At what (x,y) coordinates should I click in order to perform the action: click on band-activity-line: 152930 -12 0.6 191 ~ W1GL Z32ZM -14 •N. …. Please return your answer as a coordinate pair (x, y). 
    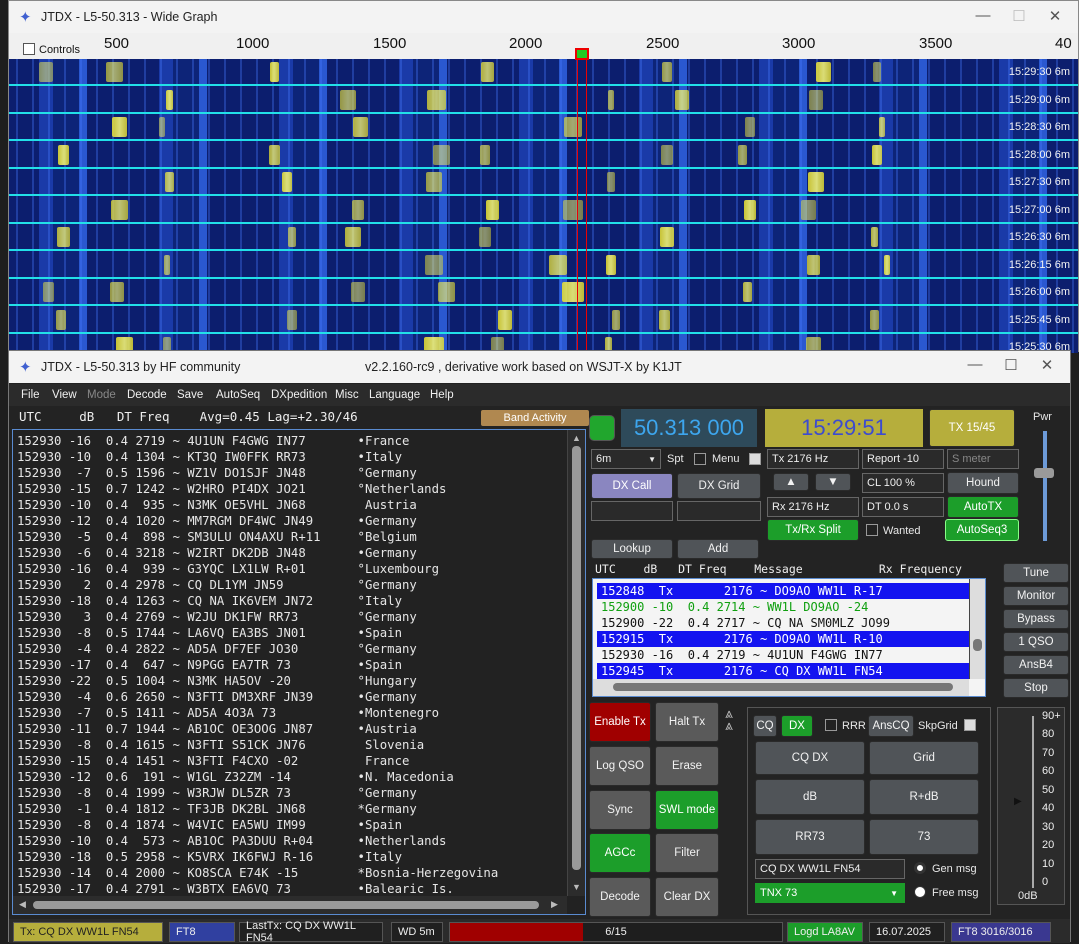
    Looking at the image, I should click on (257, 777).